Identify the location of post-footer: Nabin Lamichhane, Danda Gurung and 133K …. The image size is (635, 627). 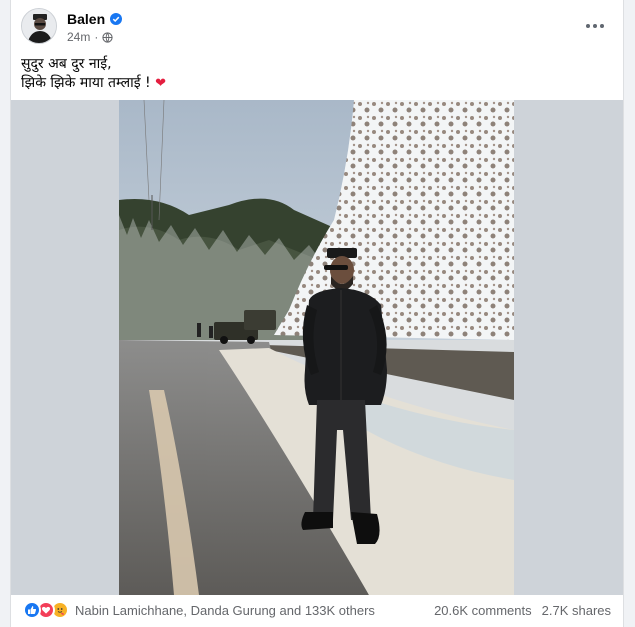
(317, 611).